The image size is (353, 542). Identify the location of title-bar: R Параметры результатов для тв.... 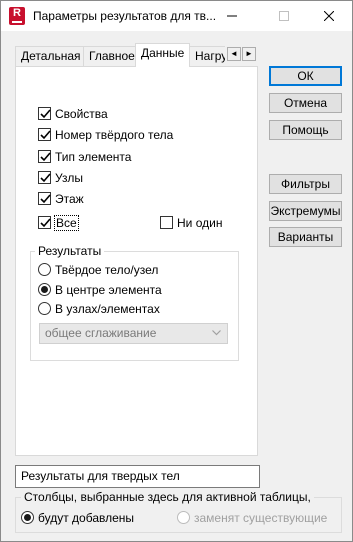
(176, 16).